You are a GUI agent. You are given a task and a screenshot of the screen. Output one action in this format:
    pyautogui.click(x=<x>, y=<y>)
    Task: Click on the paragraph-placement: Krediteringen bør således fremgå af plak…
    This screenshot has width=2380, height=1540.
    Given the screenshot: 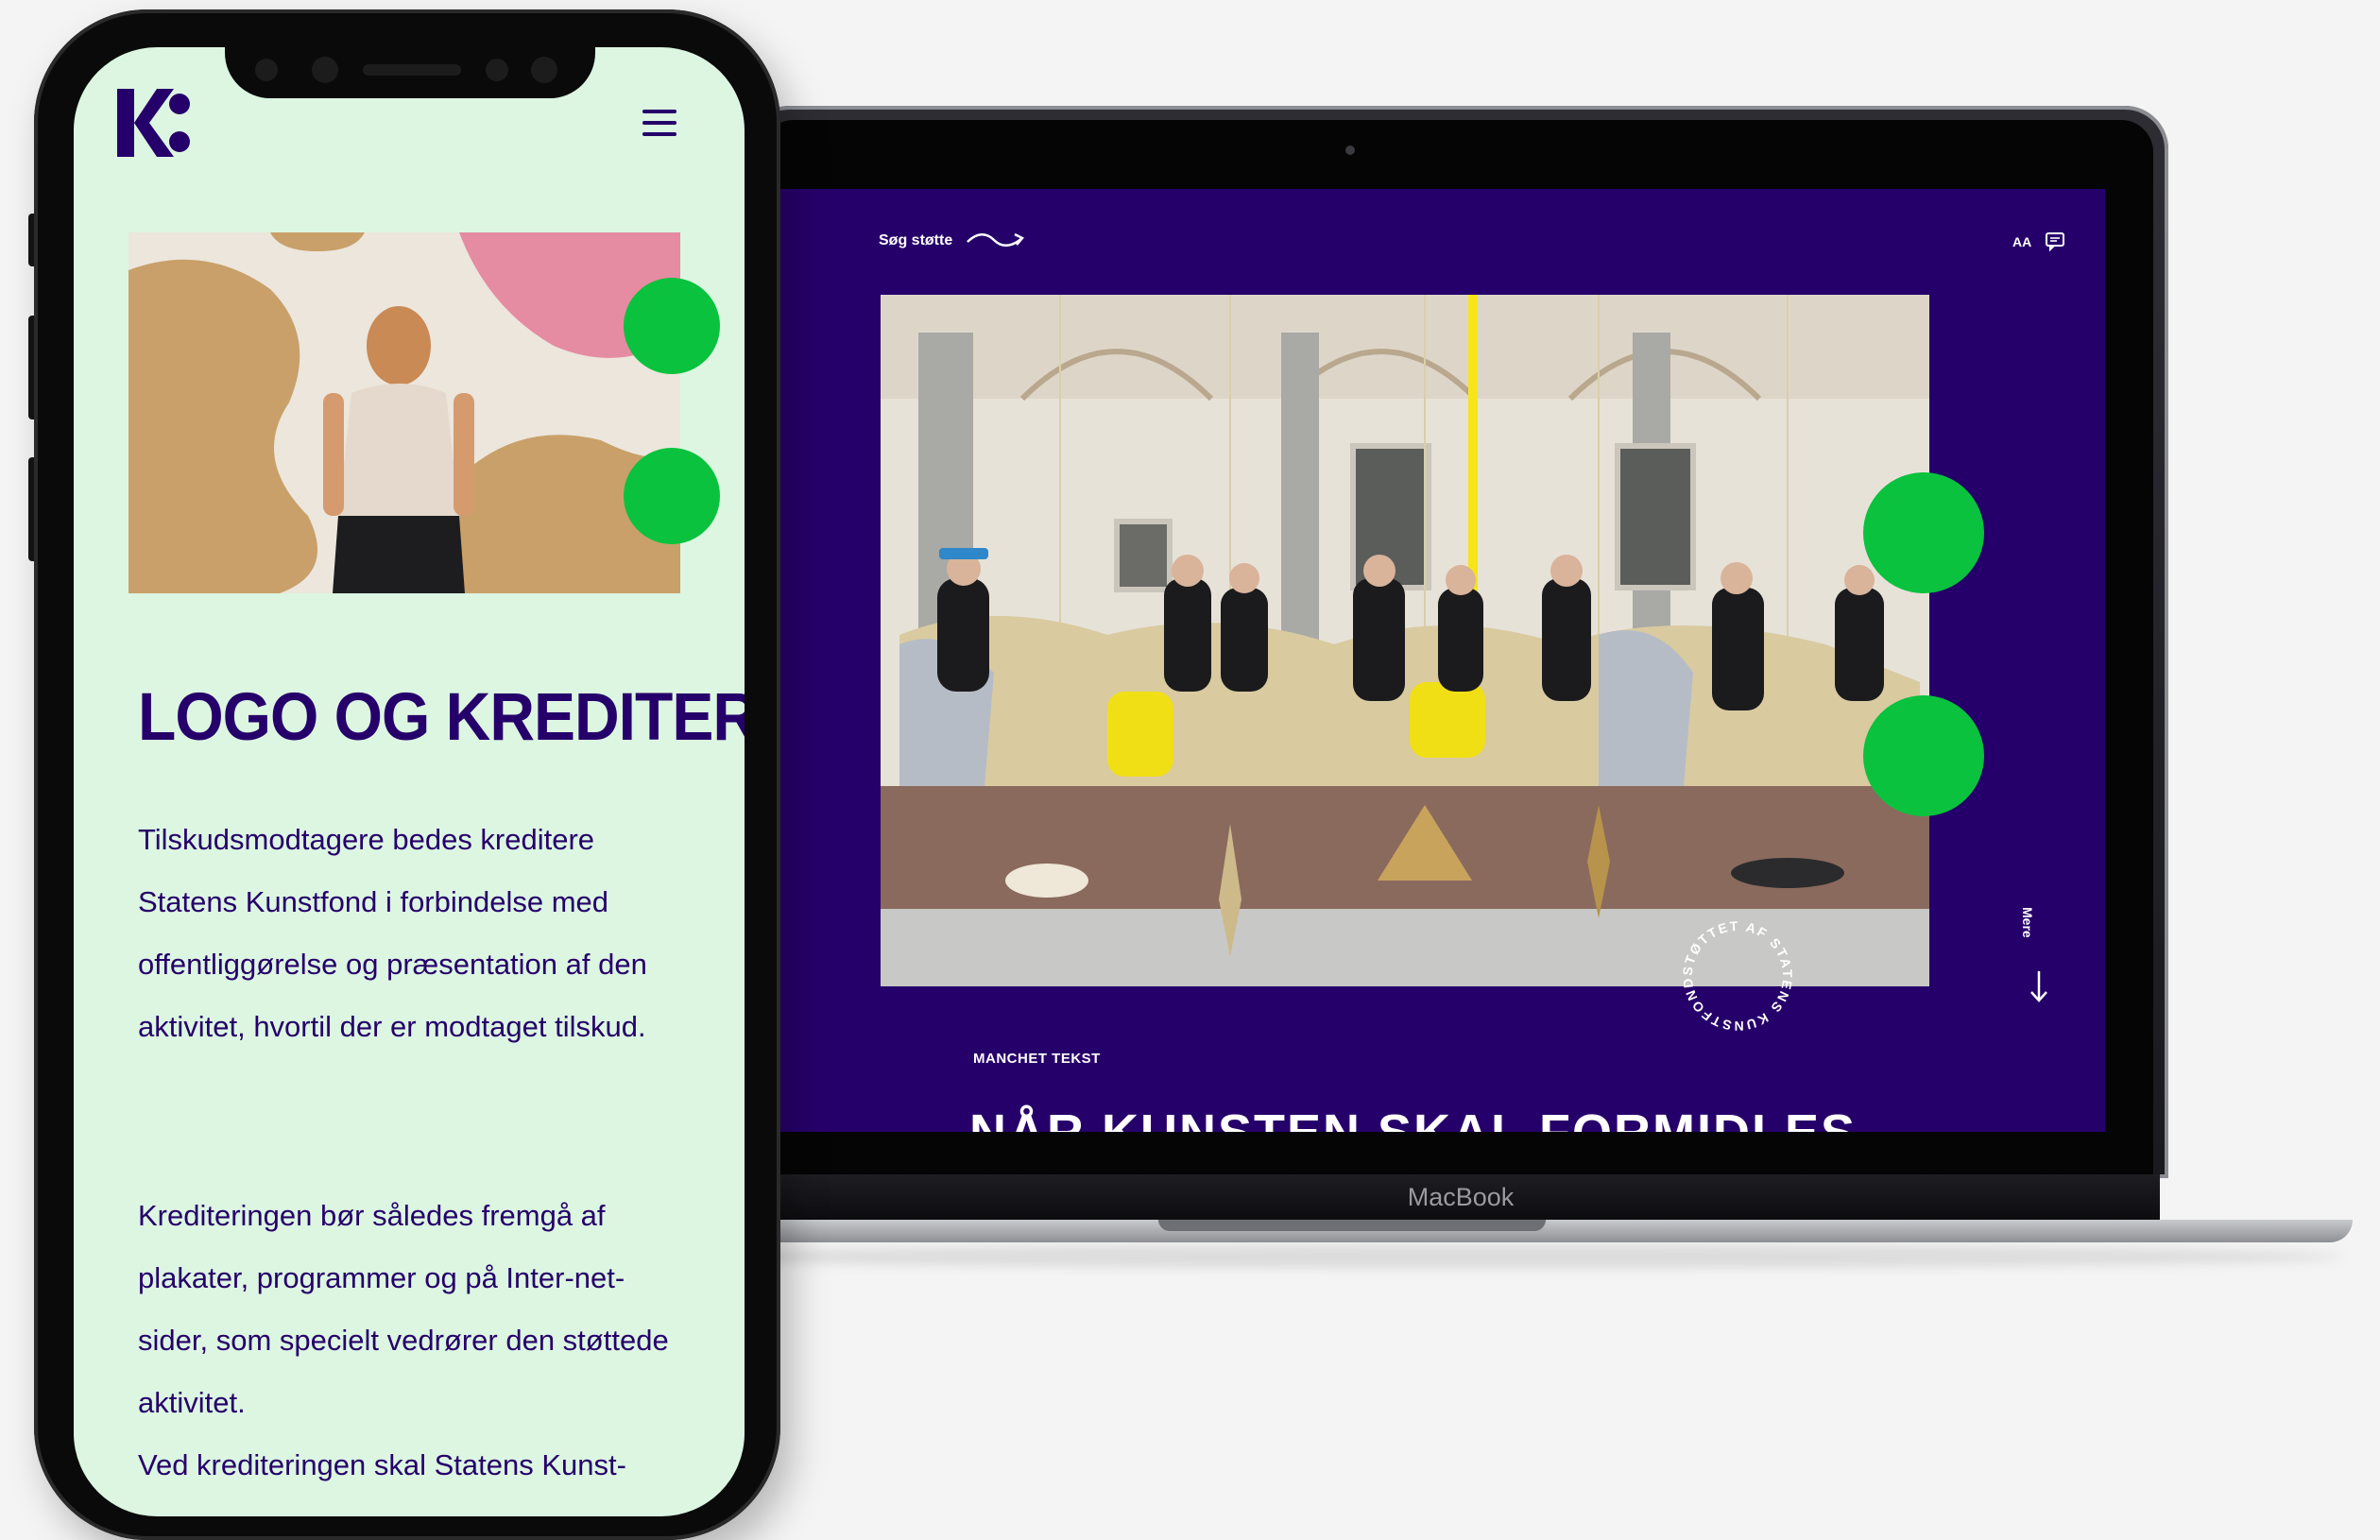 What is the action you would take?
    pyautogui.click(x=404, y=1309)
    